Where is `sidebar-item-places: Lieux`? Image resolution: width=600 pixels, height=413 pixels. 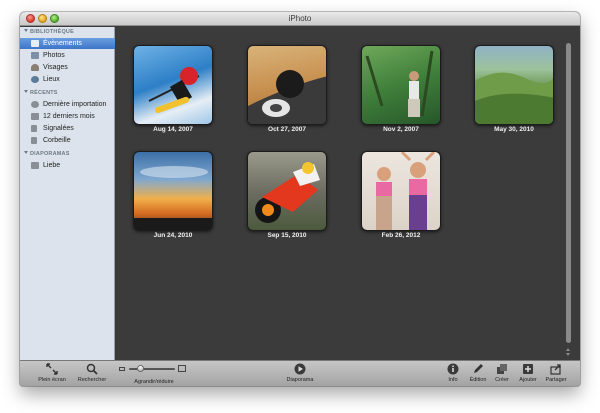 sidebar-item-places: Lieux is located at coordinates (67, 79).